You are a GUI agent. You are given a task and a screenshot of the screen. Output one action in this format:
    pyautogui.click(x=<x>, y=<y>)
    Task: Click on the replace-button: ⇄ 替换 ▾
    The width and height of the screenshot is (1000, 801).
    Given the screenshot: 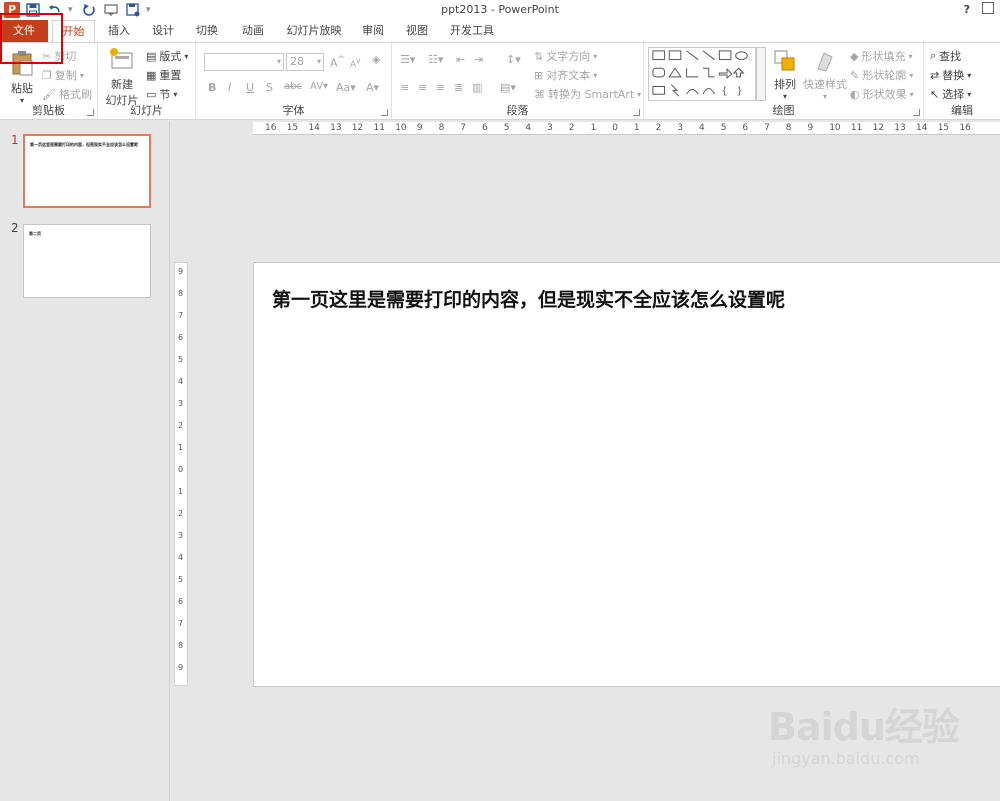 What is the action you would take?
    pyautogui.click(x=950, y=75)
    